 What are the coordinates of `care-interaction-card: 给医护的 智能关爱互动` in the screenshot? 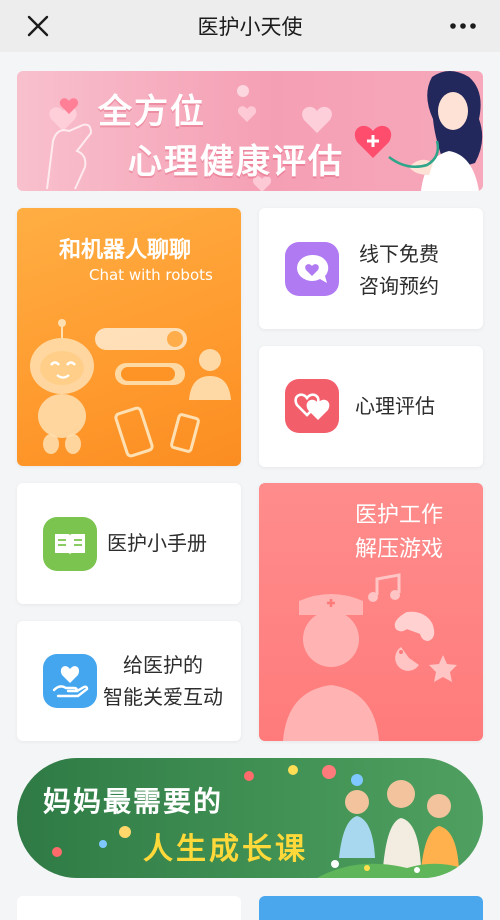 It's located at (129, 681).